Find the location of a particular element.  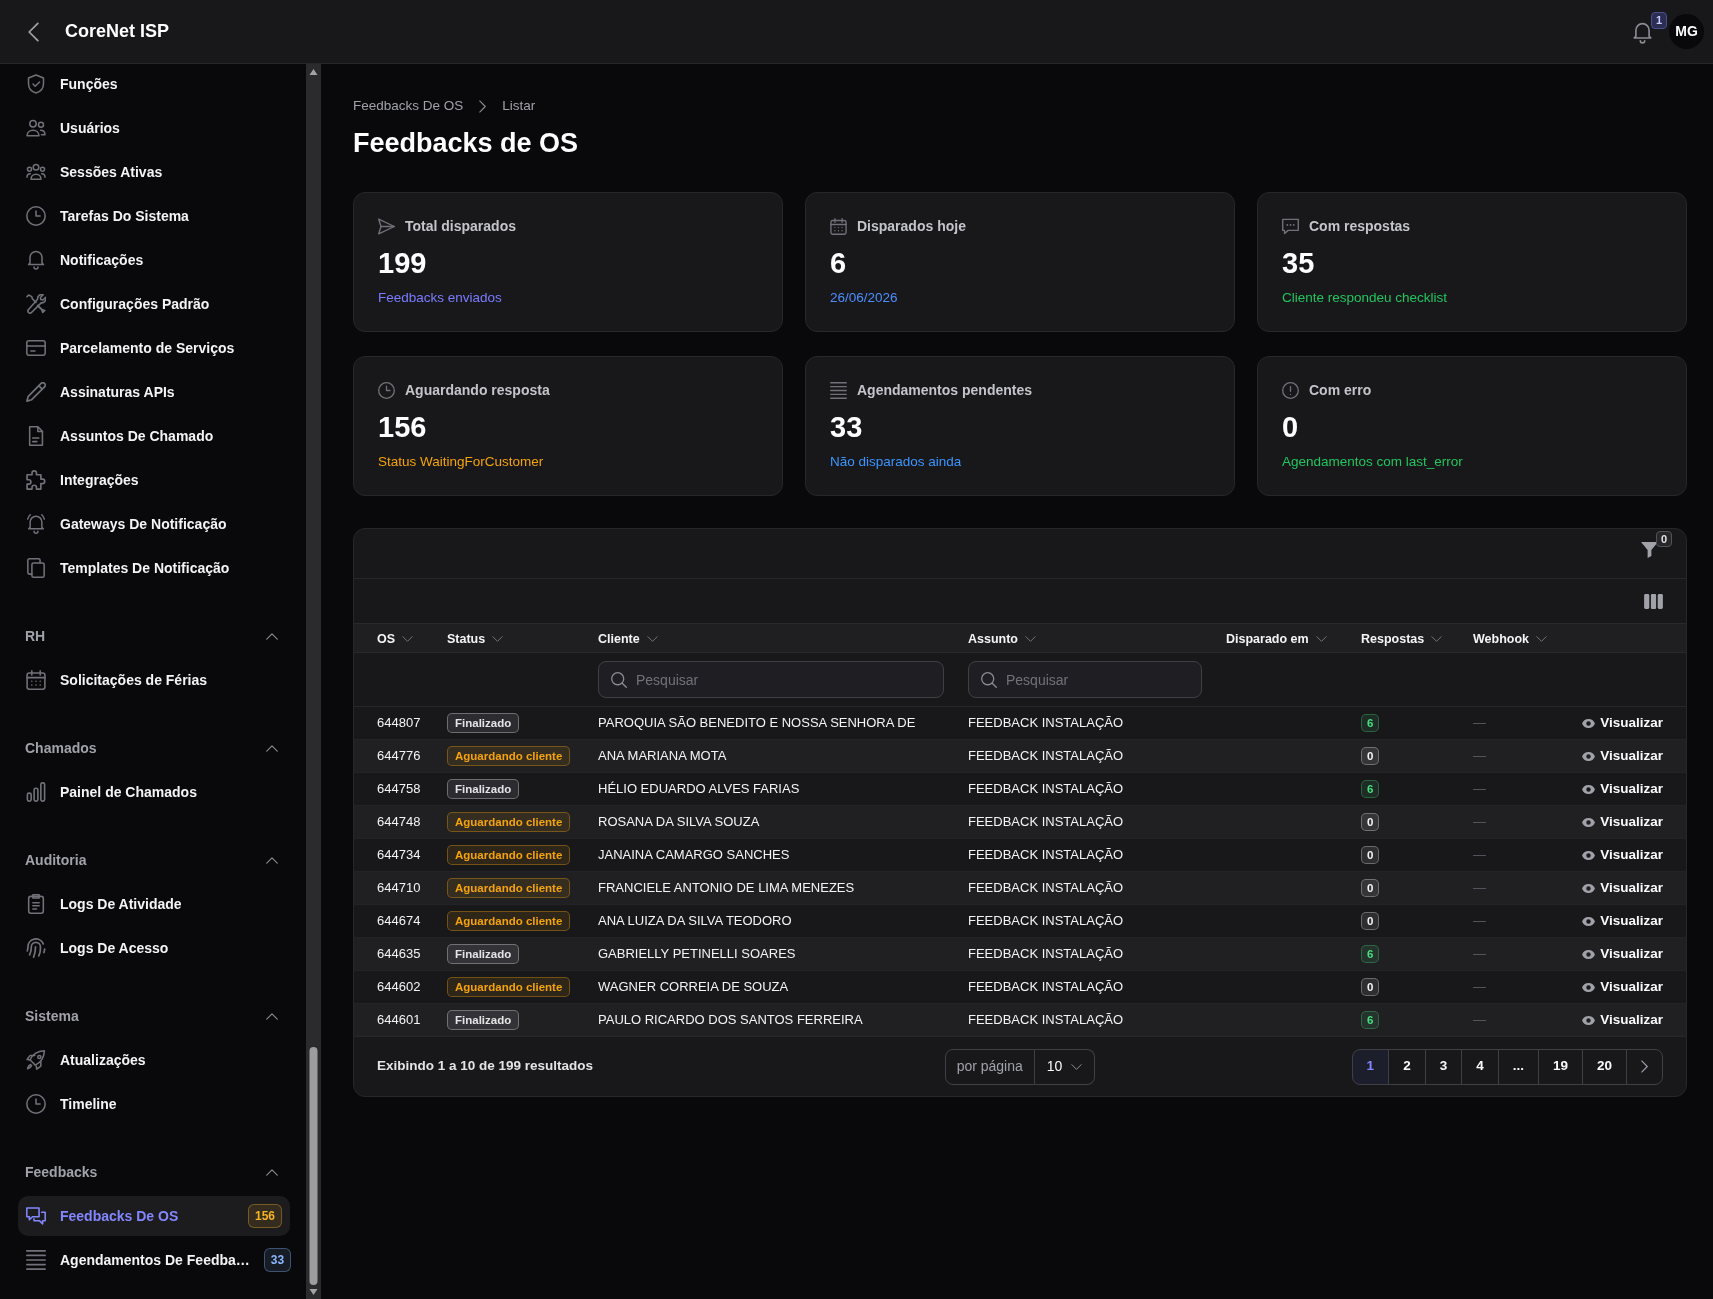

back-button is located at coordinates (33, 31).